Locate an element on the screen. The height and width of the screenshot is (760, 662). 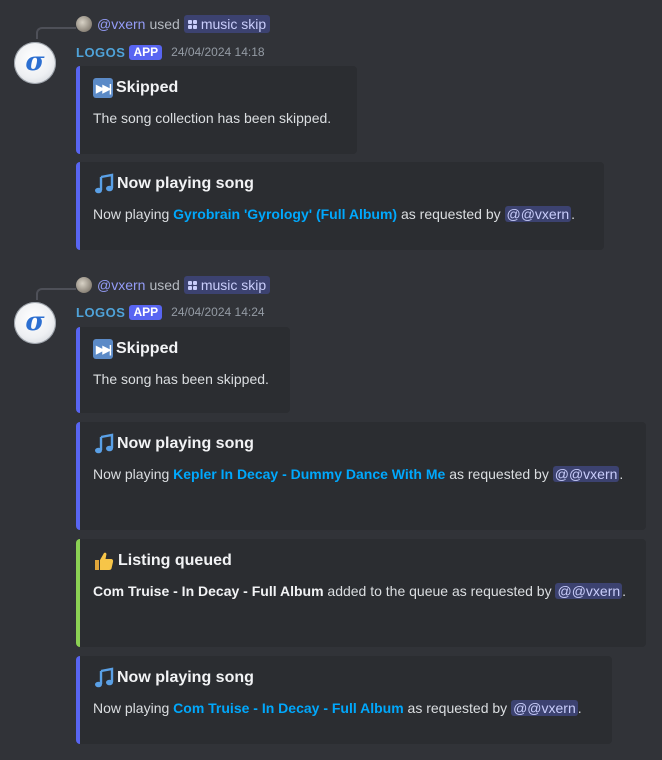
desc-middle: added to the queue as requested by is located at coordinates (439, 591).